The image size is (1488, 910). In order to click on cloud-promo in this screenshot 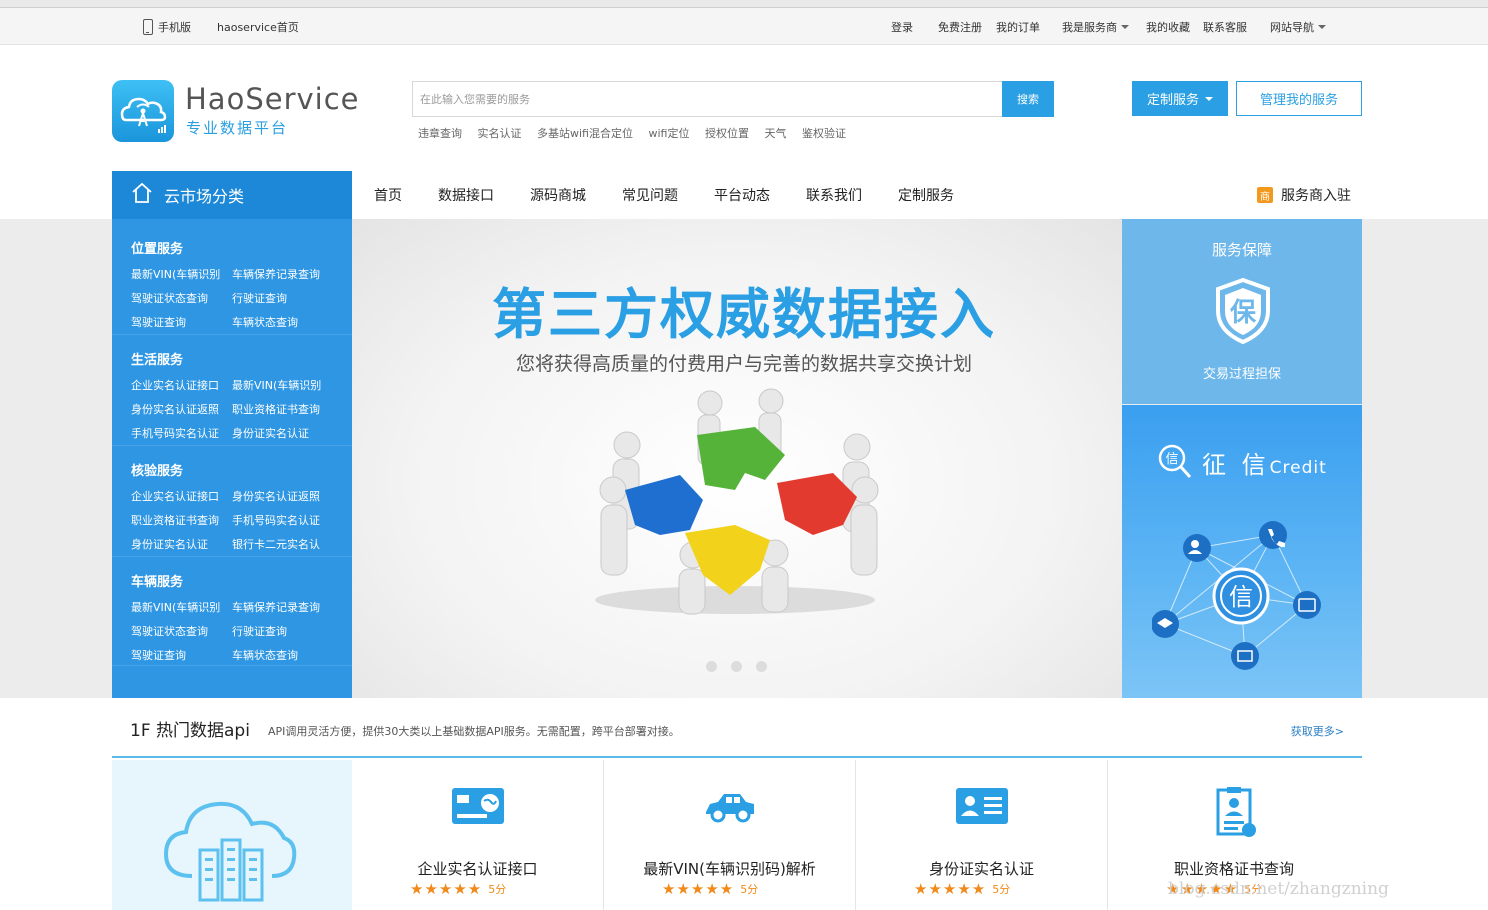, I will do `click(232, 835)`.